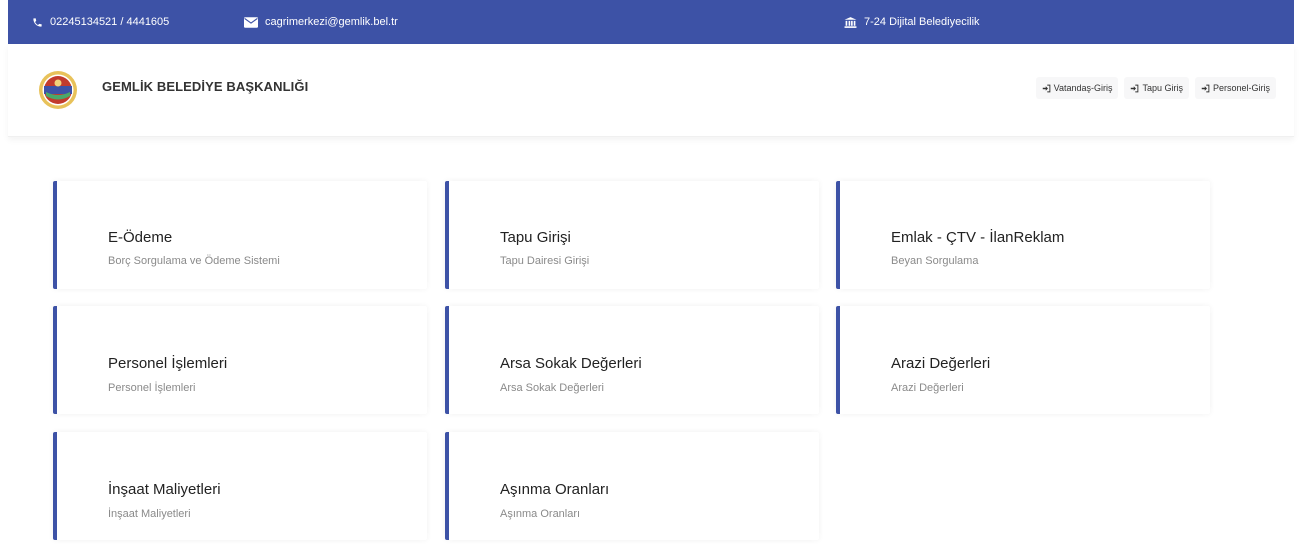 This screenshot has width=1302, height=547. Describe the element at coordinates (1083, 88) in the screenshot. I see `citizen-login-label: Vatandaş-Giriş` at that location.